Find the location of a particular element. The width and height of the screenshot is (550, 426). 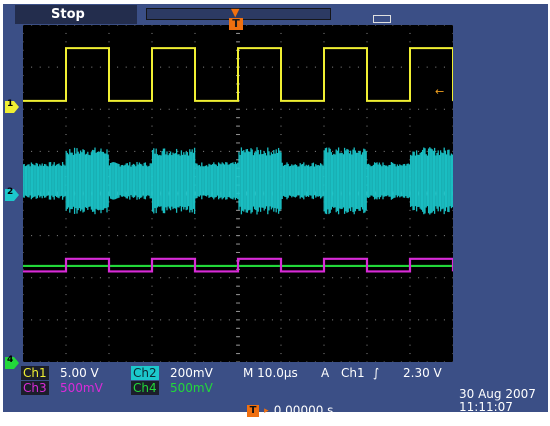

ch4-label: Ch4 is located at coordinates (145, 388).